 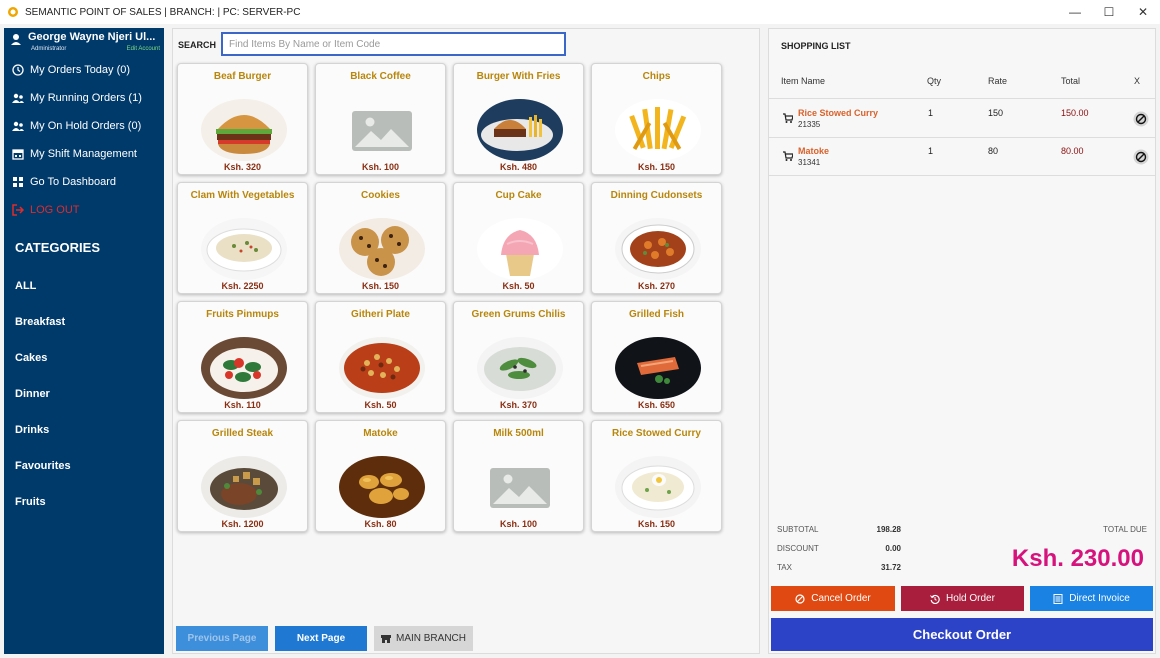 What do you see at coordinates (1143, 12) in the screenshot?
I see `close-button: ✕` at bounding box center [1143, 12].